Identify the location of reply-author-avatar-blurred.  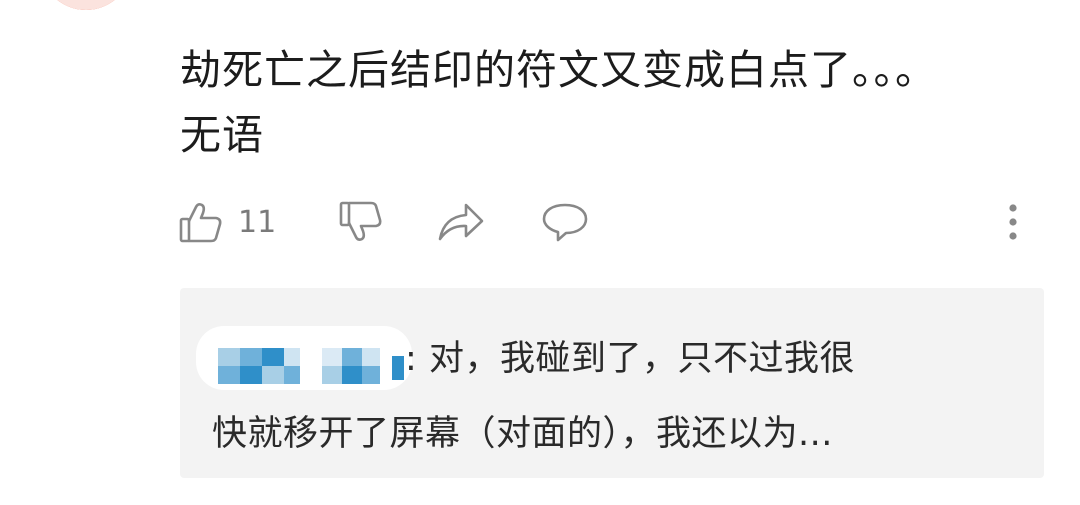
(304, 358).